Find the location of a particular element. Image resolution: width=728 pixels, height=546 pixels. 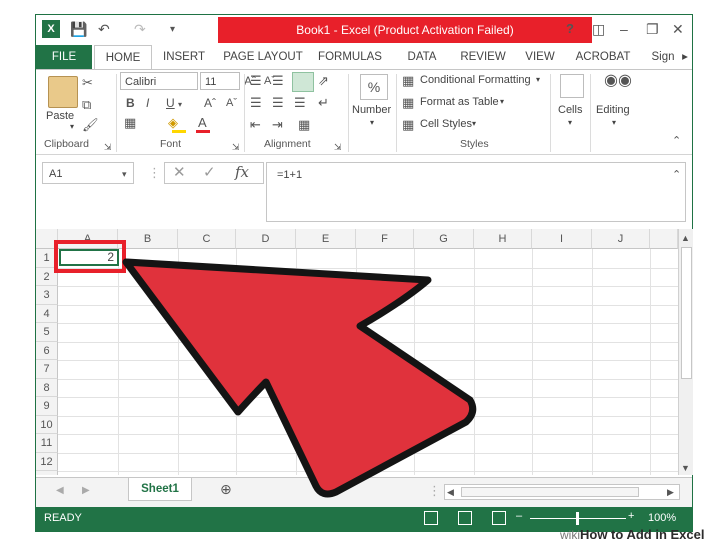

watermark-prefix: wiki is located at coordinates (570, 535).